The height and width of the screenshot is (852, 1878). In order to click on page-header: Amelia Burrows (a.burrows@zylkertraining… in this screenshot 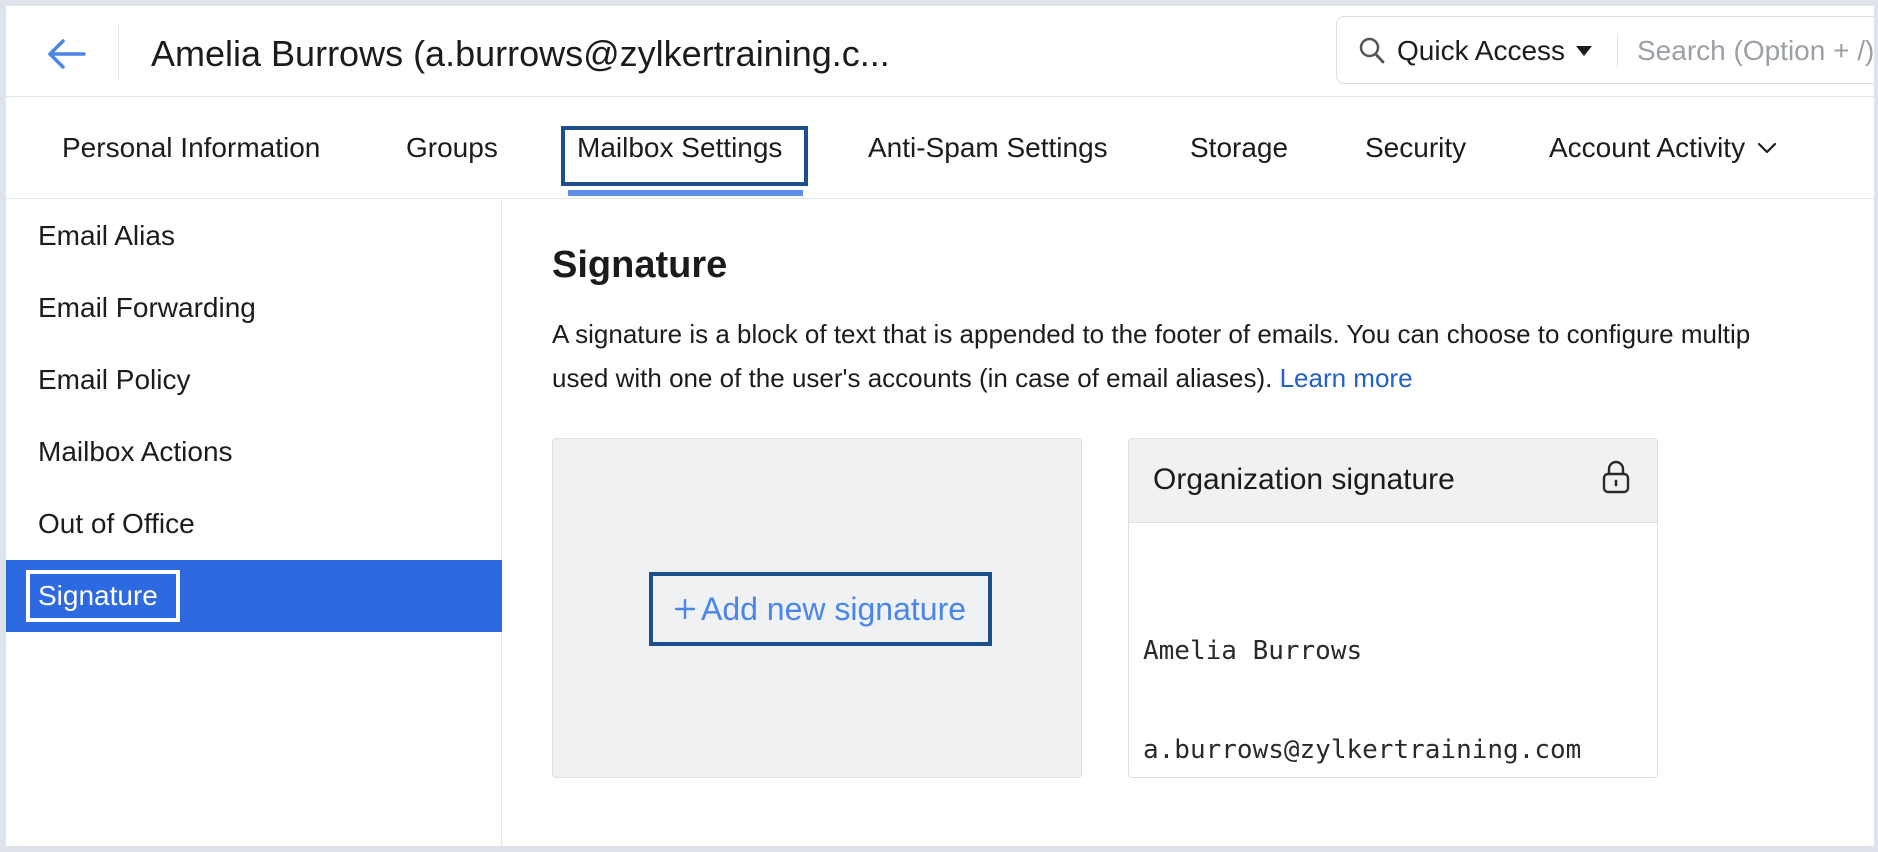, I will do `click(940, 51)`.